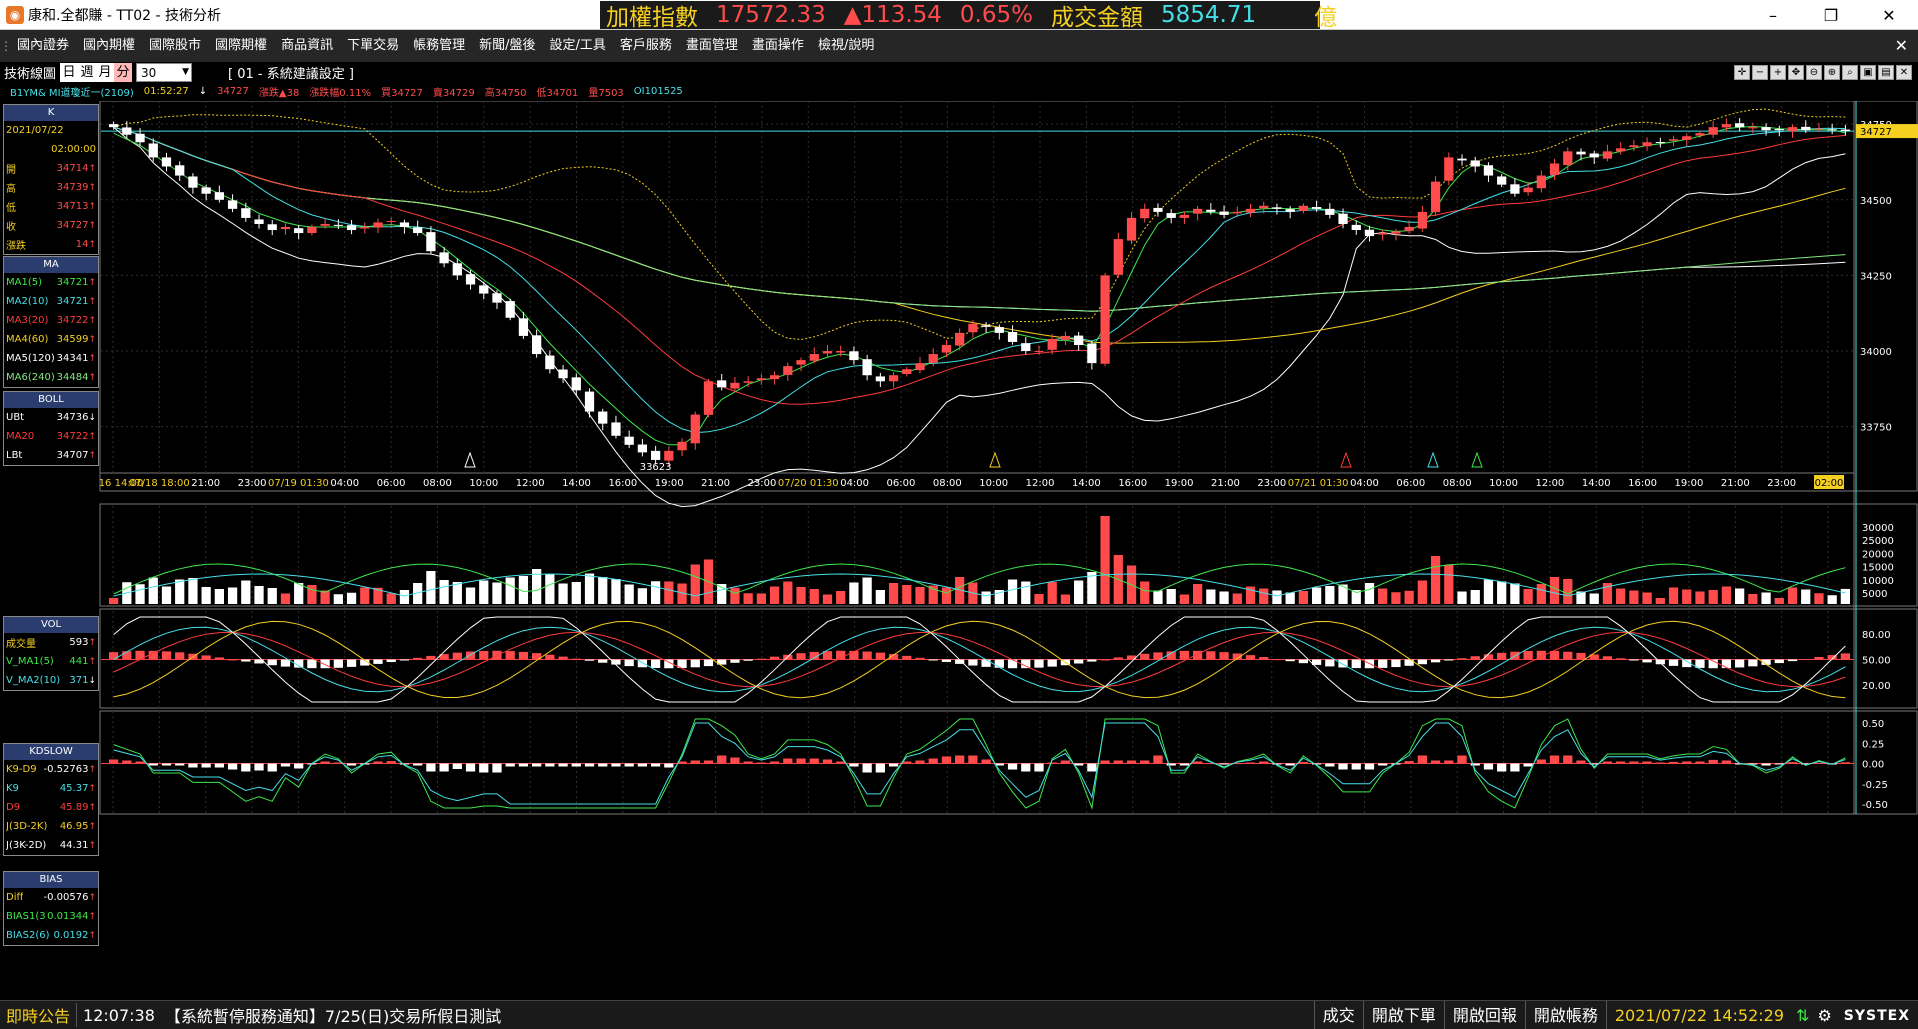  What do you see at coordinates (307, 46) in the screenshot?
I see `menu-product-info: 商品資訊` at bounding box center [307, 46].